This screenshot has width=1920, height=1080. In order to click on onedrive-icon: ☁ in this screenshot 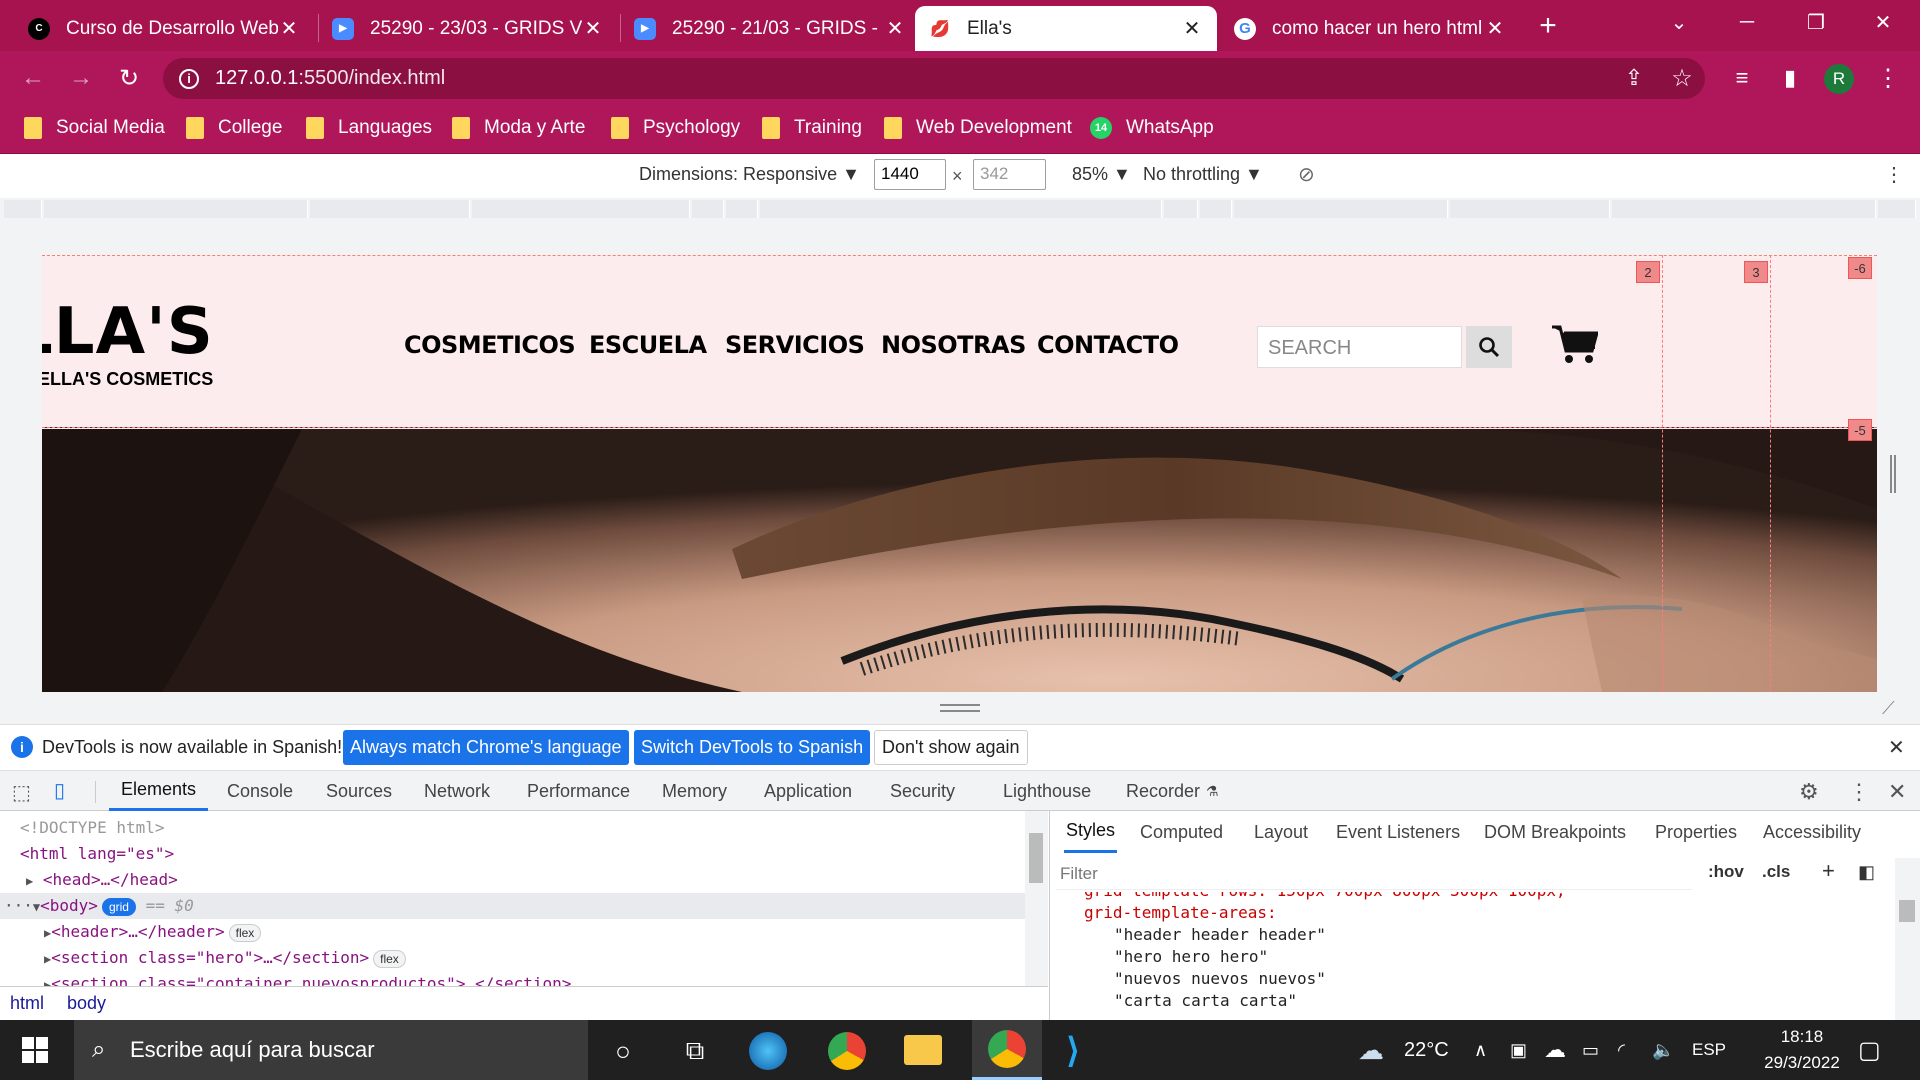, I will do `click(1555, 1050)`.